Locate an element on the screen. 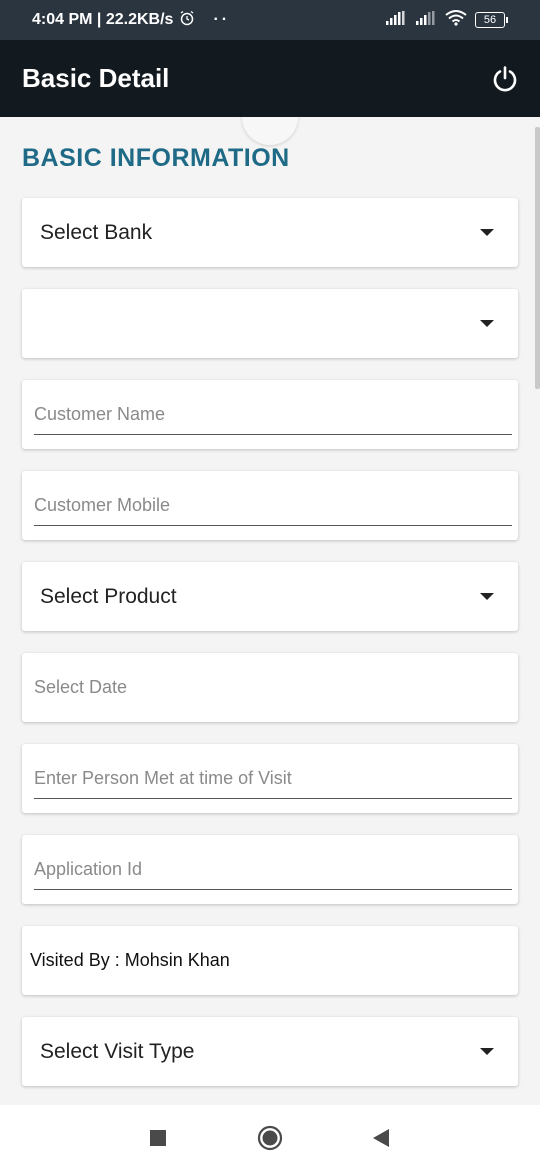 The width and height of the screenshot is (540, 1170). page-title: Basic Detail is located at coordinates (96, 78).